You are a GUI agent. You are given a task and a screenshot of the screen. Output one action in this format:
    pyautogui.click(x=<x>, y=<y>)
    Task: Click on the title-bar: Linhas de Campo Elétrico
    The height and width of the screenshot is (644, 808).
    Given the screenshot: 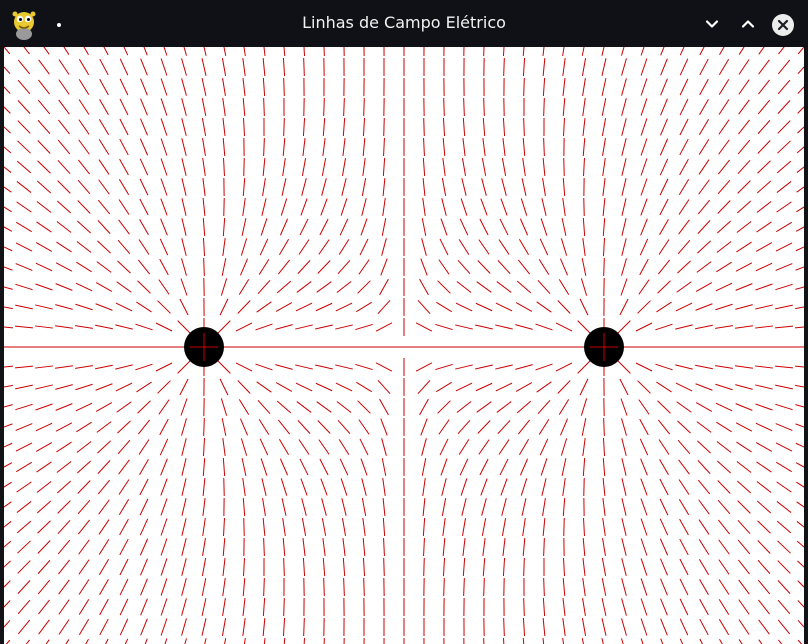 What is the action you would take?
    pyautogui.click(x=404, y=23)
    